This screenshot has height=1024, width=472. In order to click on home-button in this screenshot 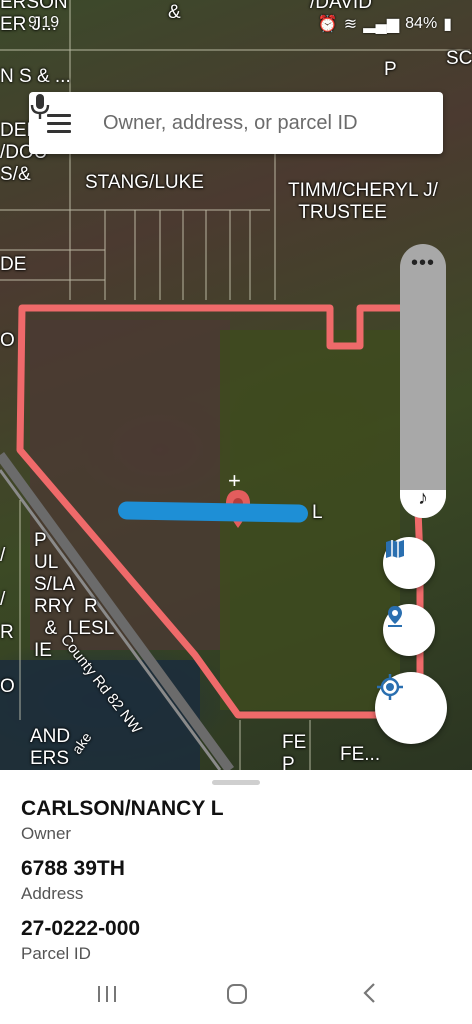, I will do `click(237, 996)`.